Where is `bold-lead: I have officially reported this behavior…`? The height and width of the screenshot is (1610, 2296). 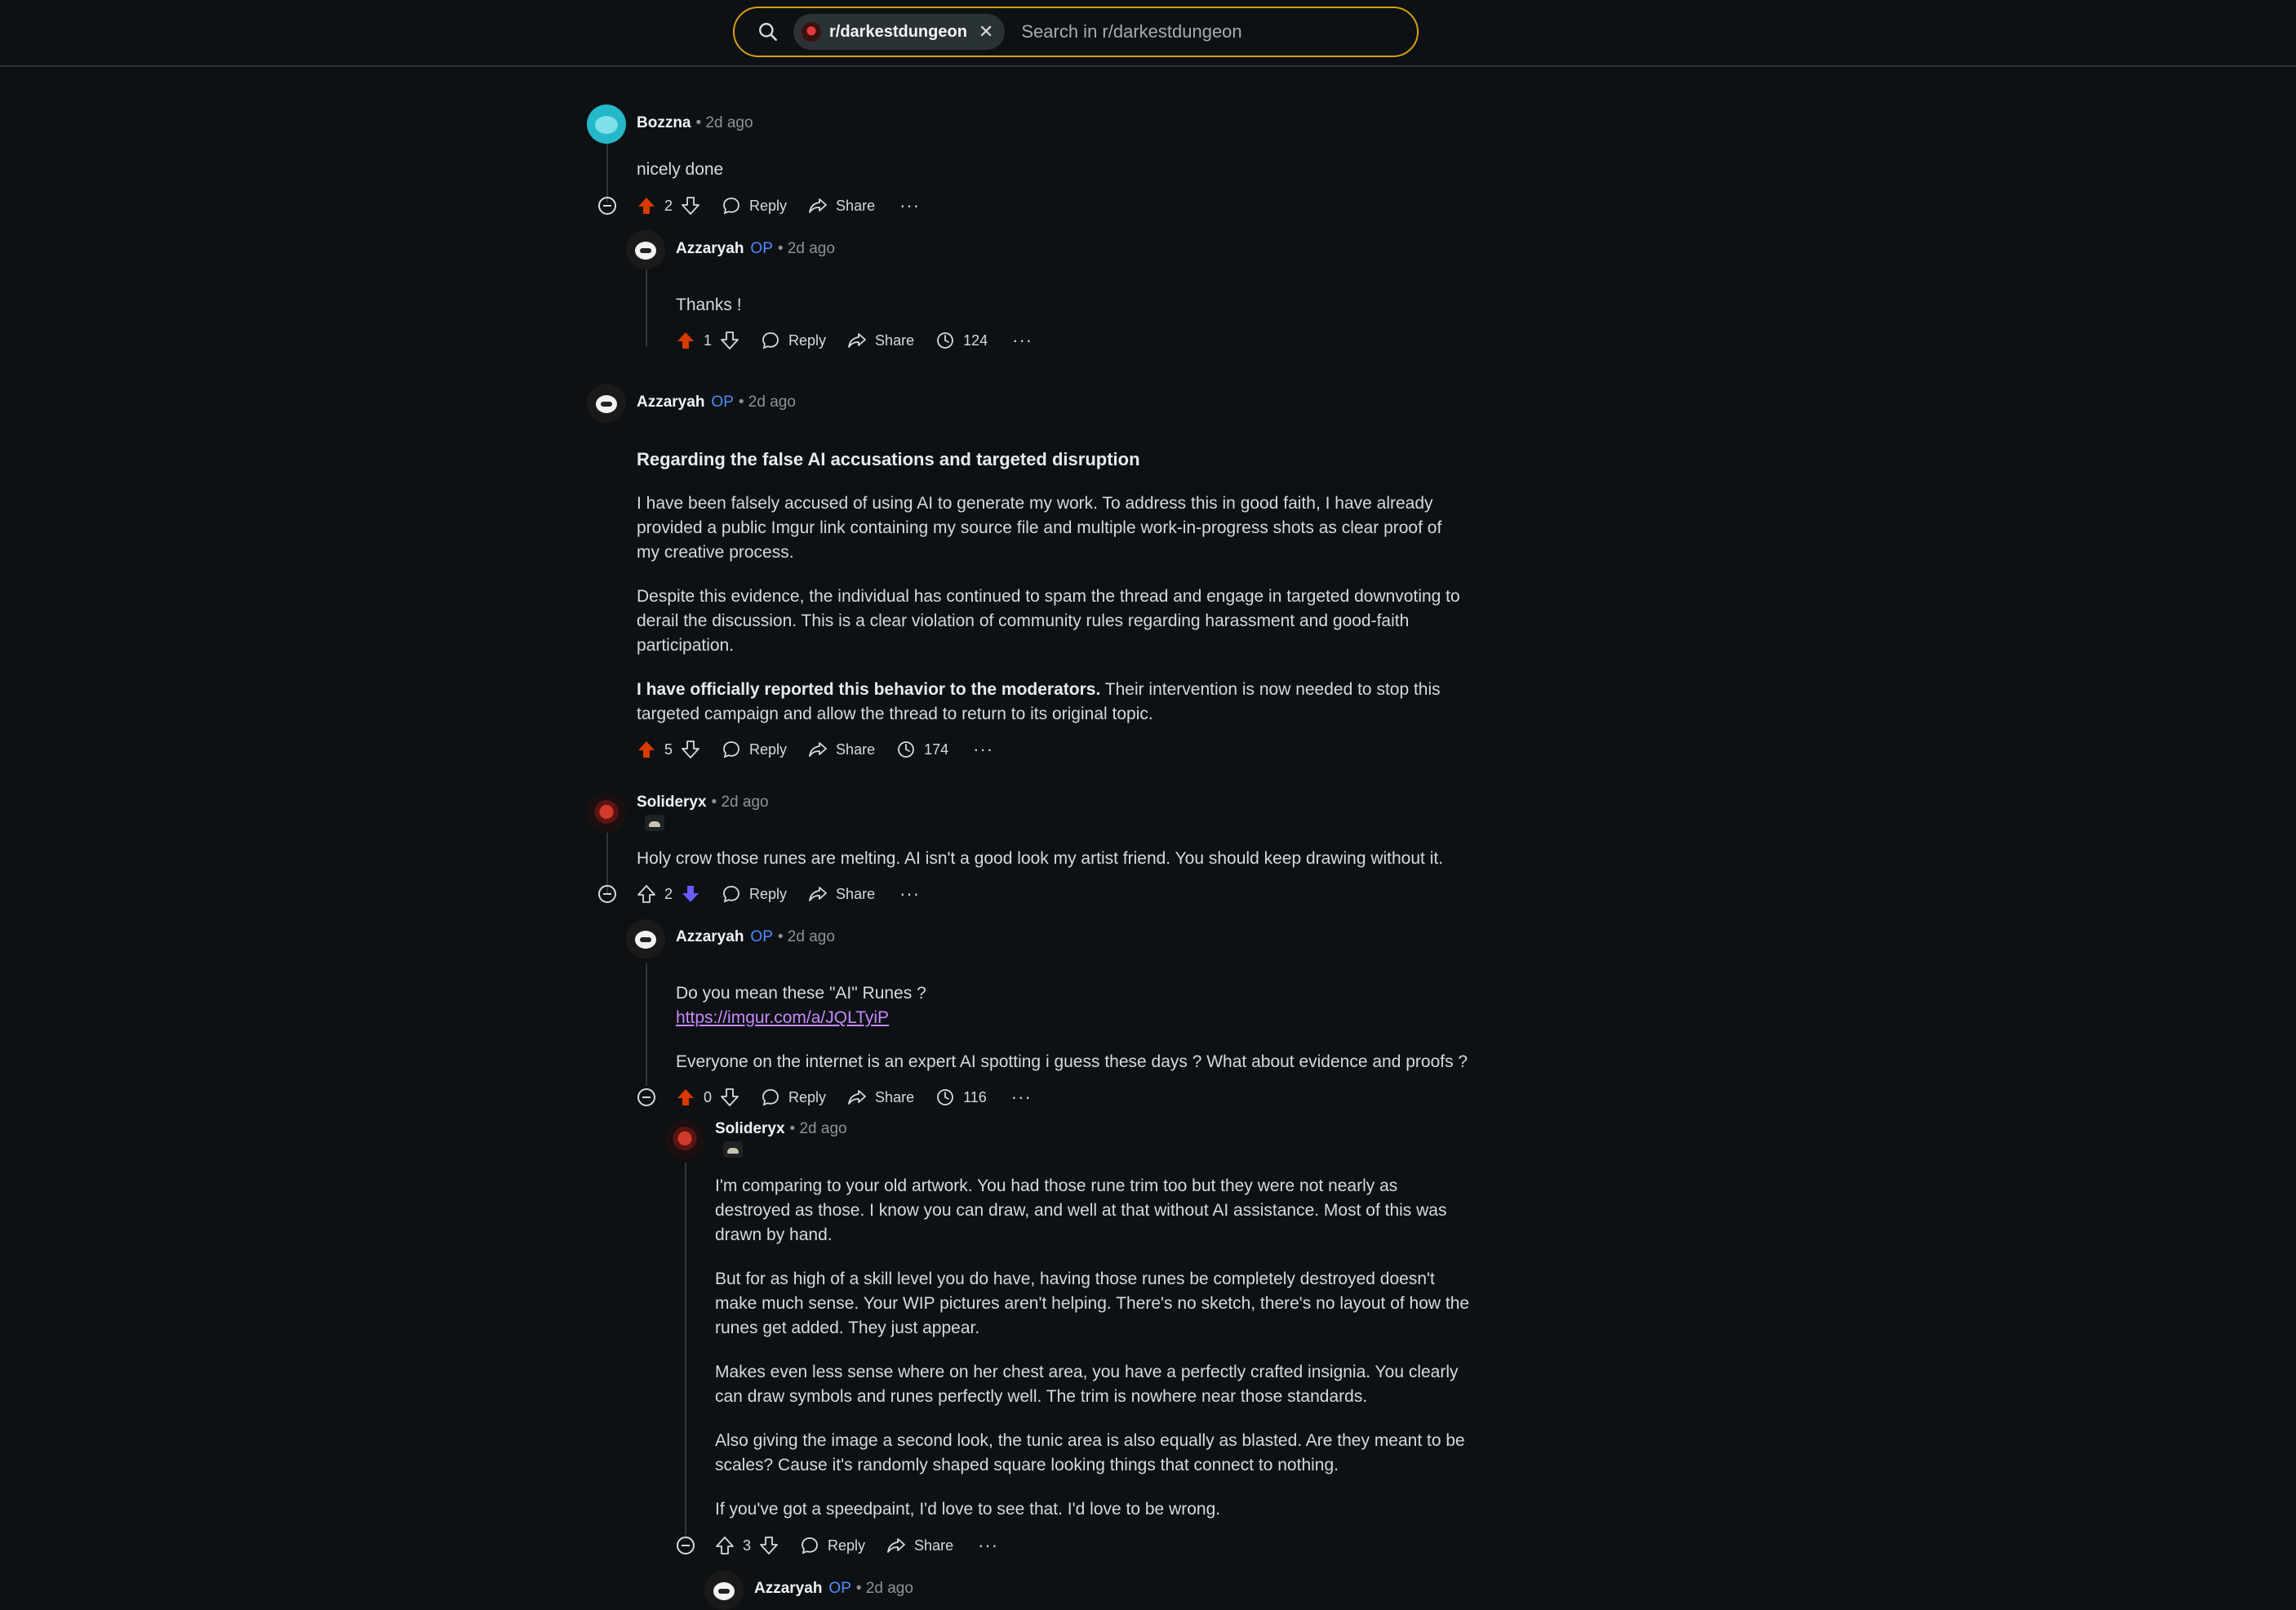 bold-lead: I have officially reported this behavior… is located at coordinates (869, 690).